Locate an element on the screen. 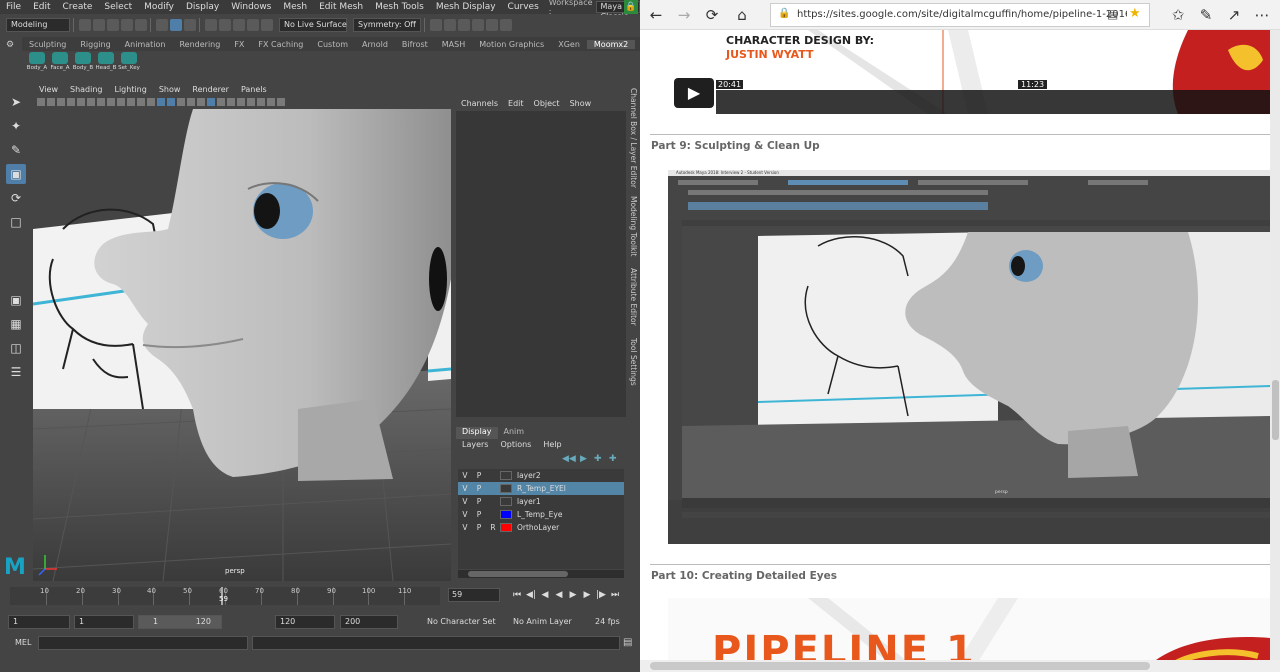 The width and height of the screenshot is (1280, 672). channel-object-menu: Object is located at coordinates (547, 103).